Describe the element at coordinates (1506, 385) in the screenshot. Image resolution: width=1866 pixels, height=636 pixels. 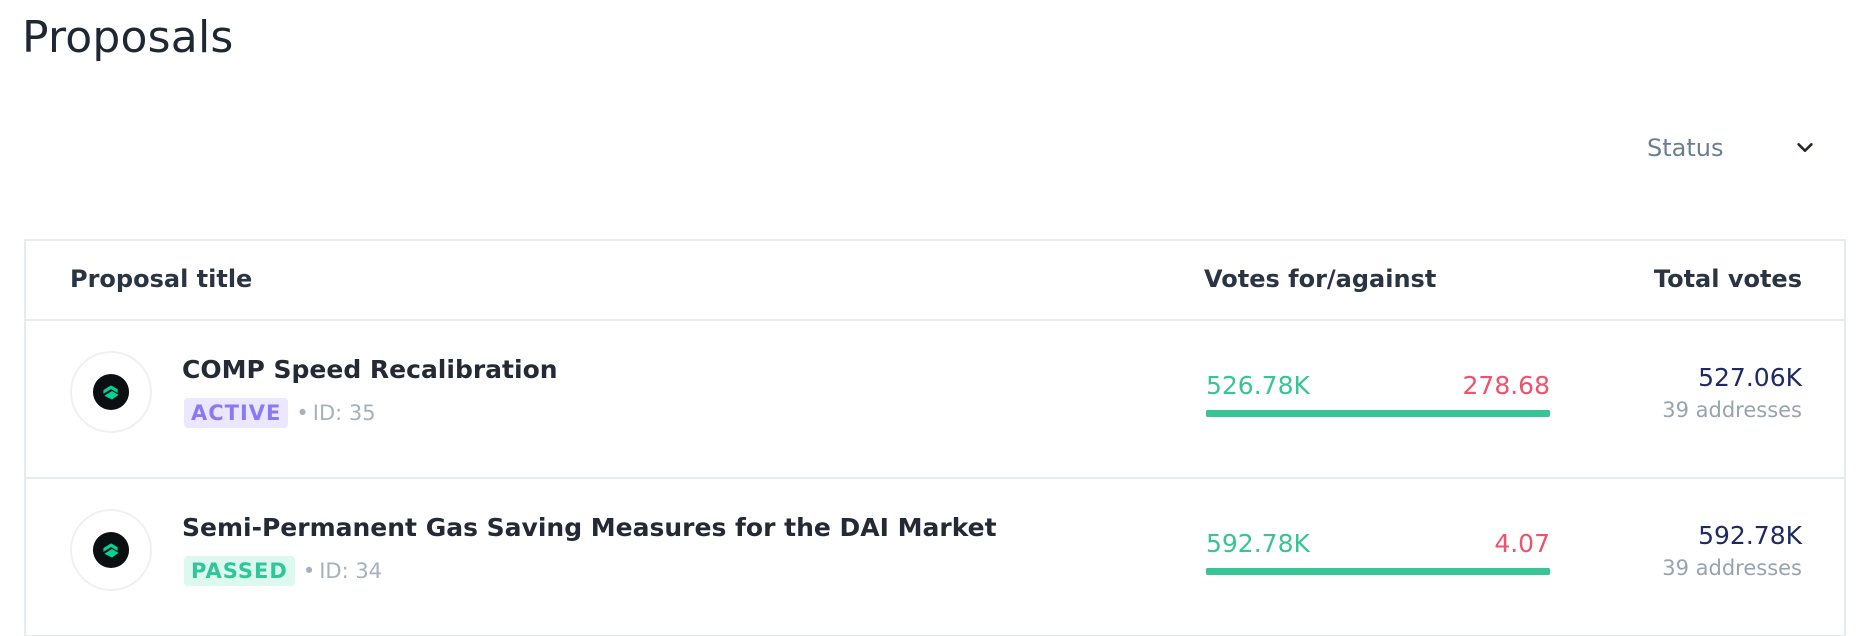
I see `votes-against: 278.68` at that location.